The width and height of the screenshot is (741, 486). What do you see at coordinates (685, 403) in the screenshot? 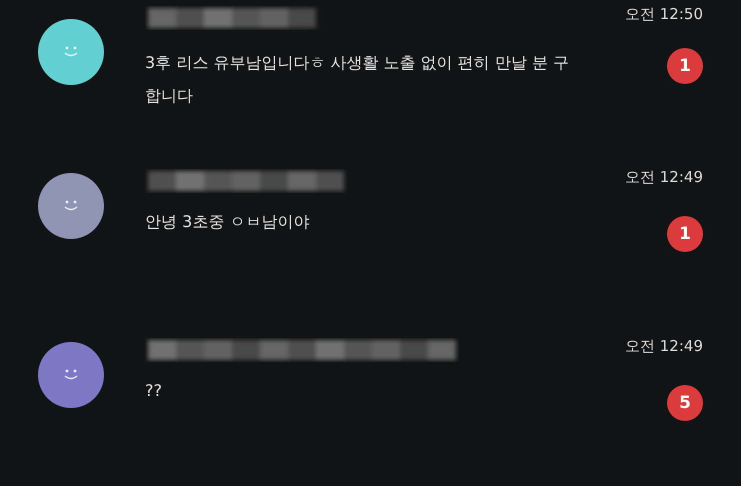
I see `unread-count: 5` at bounding box center [685, 403].